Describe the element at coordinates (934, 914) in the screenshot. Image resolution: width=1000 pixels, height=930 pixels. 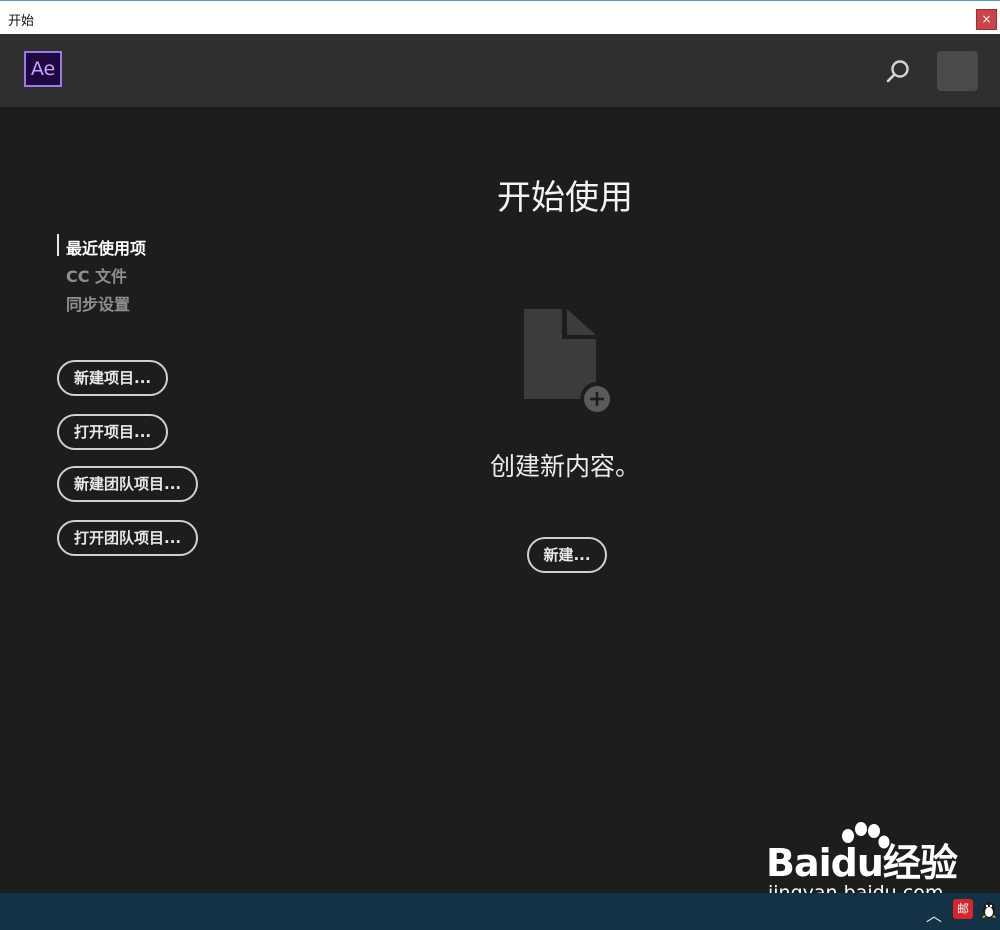
I see `chevron-up-icon: ︿` at that location.